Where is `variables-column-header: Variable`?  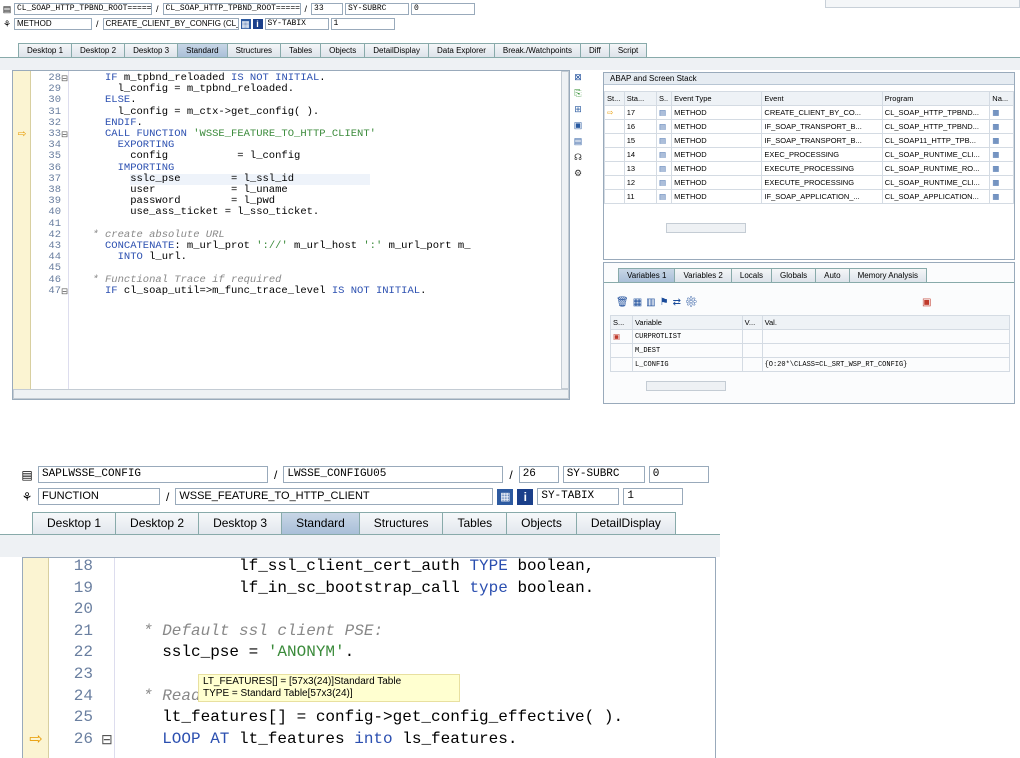
variables-column-header: Variable is located at coordinates (687, 322).